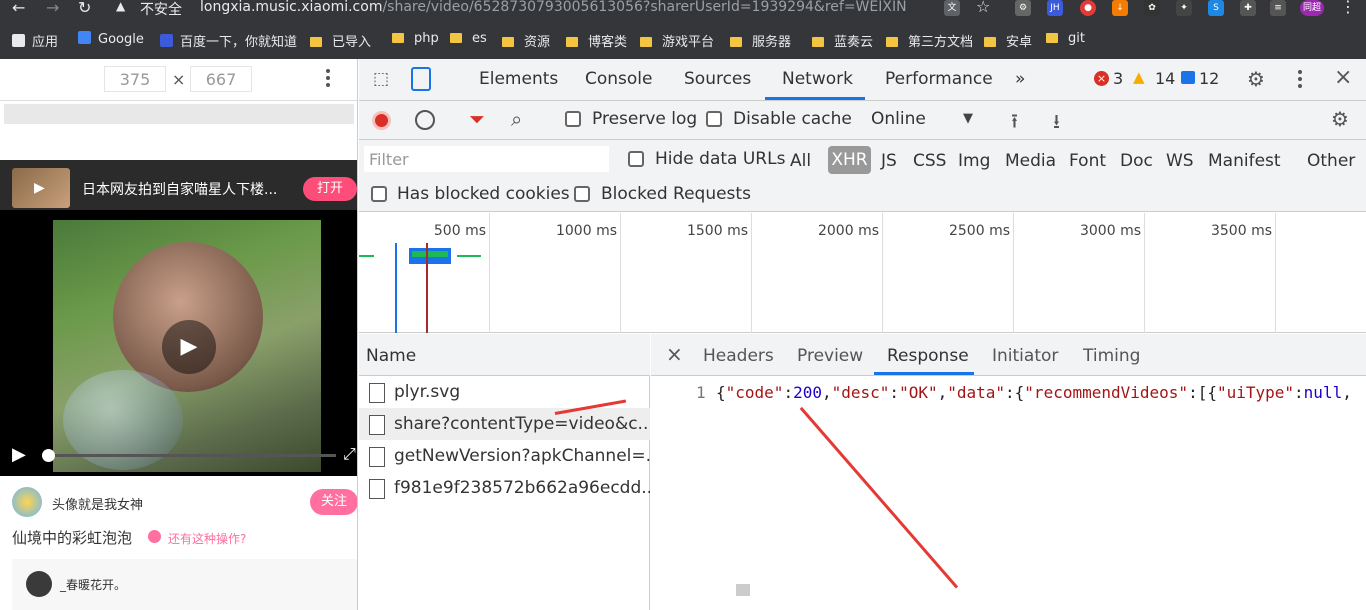 The image size is (1366, 610). What do you see at coordinates (19, 454) in the screenshot?
I see `small-play-icon: ▶` at bounding box center [19, 454].